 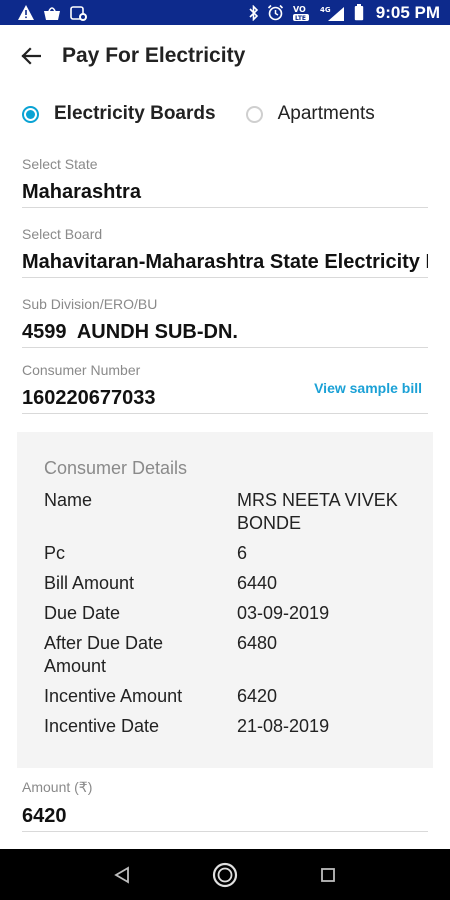 What do you see at coordinates (299, 9) in the screenshot?
I see `svg-text: VO` at bounding box center [299, 9].